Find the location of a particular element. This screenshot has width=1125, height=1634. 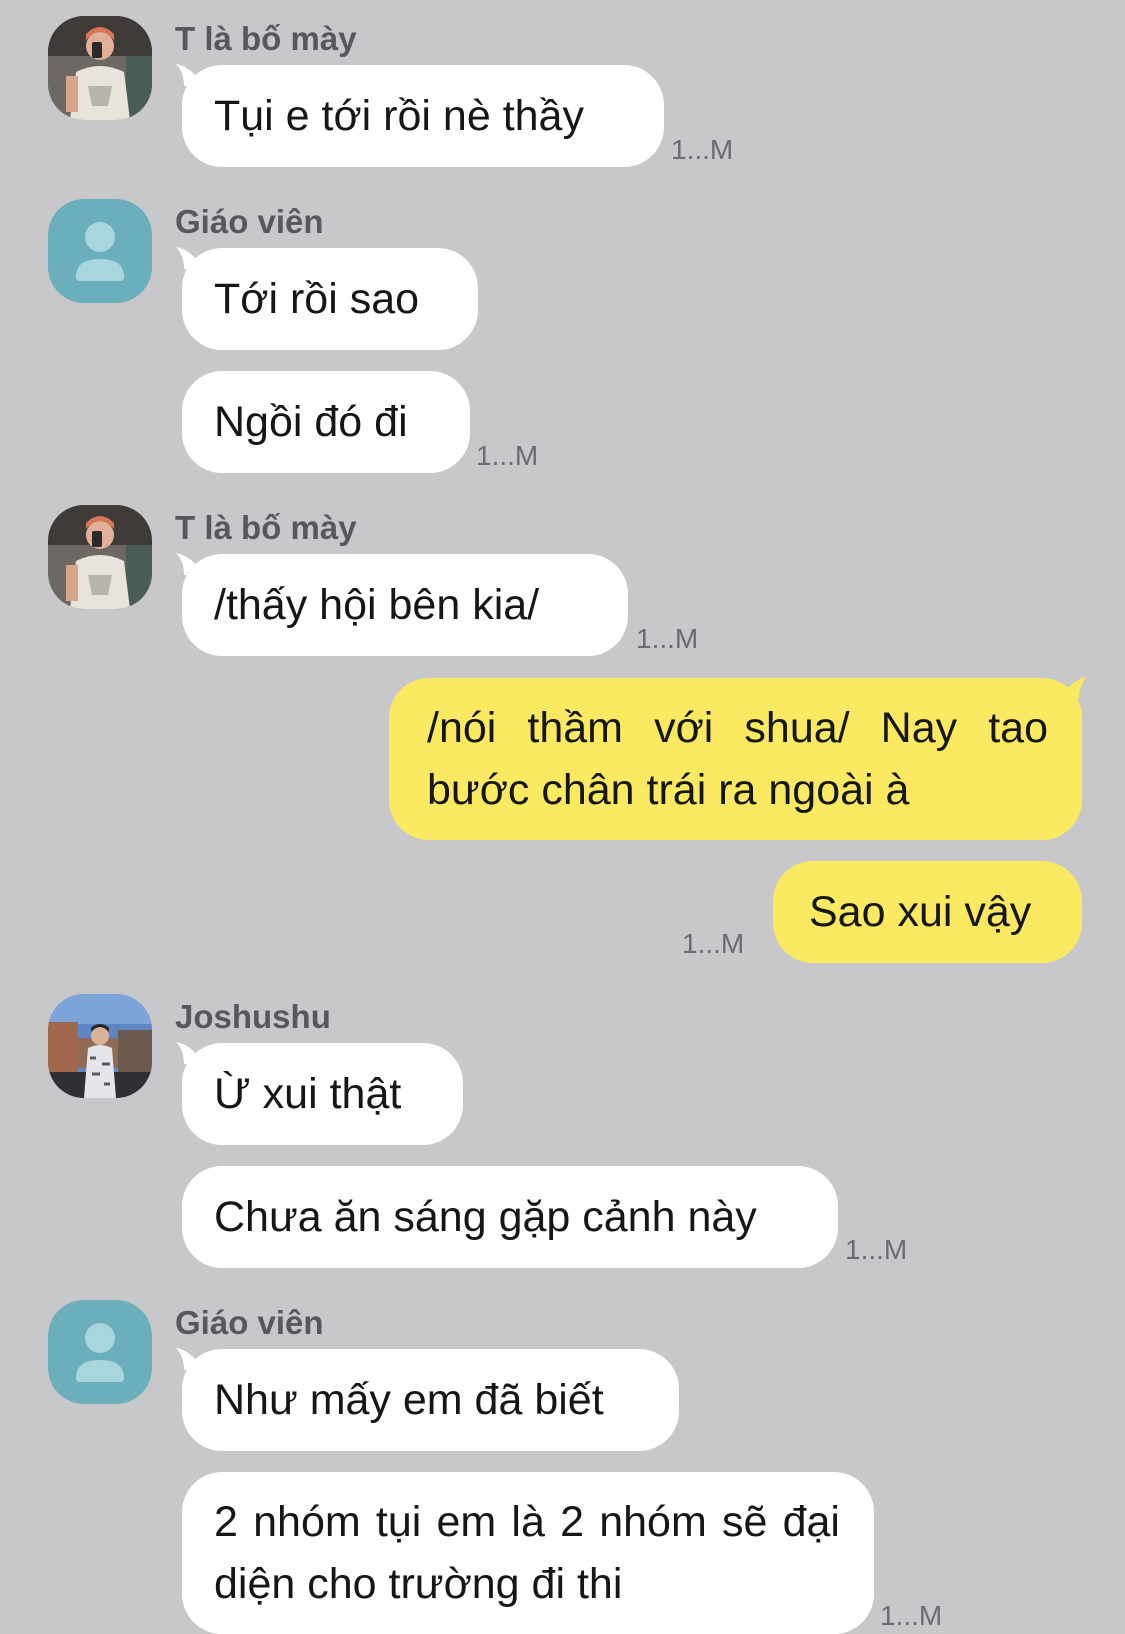

message-text: Ngồi đó đi is located at coordinates (311, 421).